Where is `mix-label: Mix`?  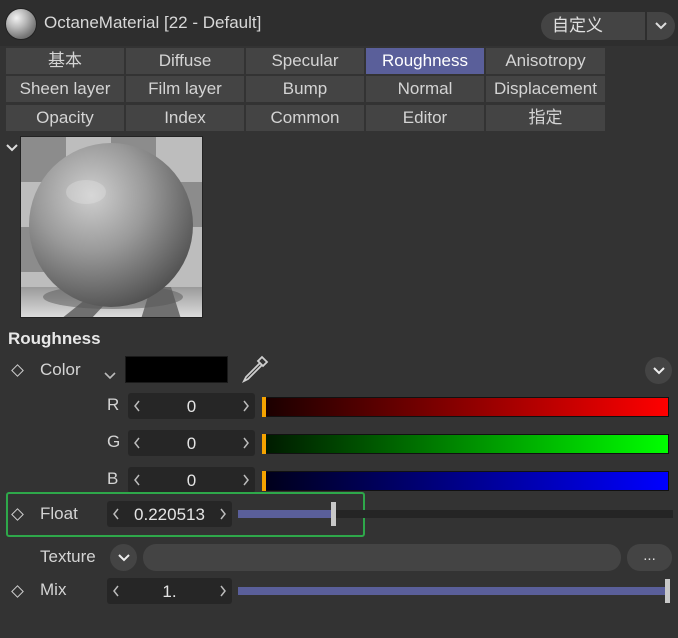
mix-label: Mix is located at coordinates (53, 589).